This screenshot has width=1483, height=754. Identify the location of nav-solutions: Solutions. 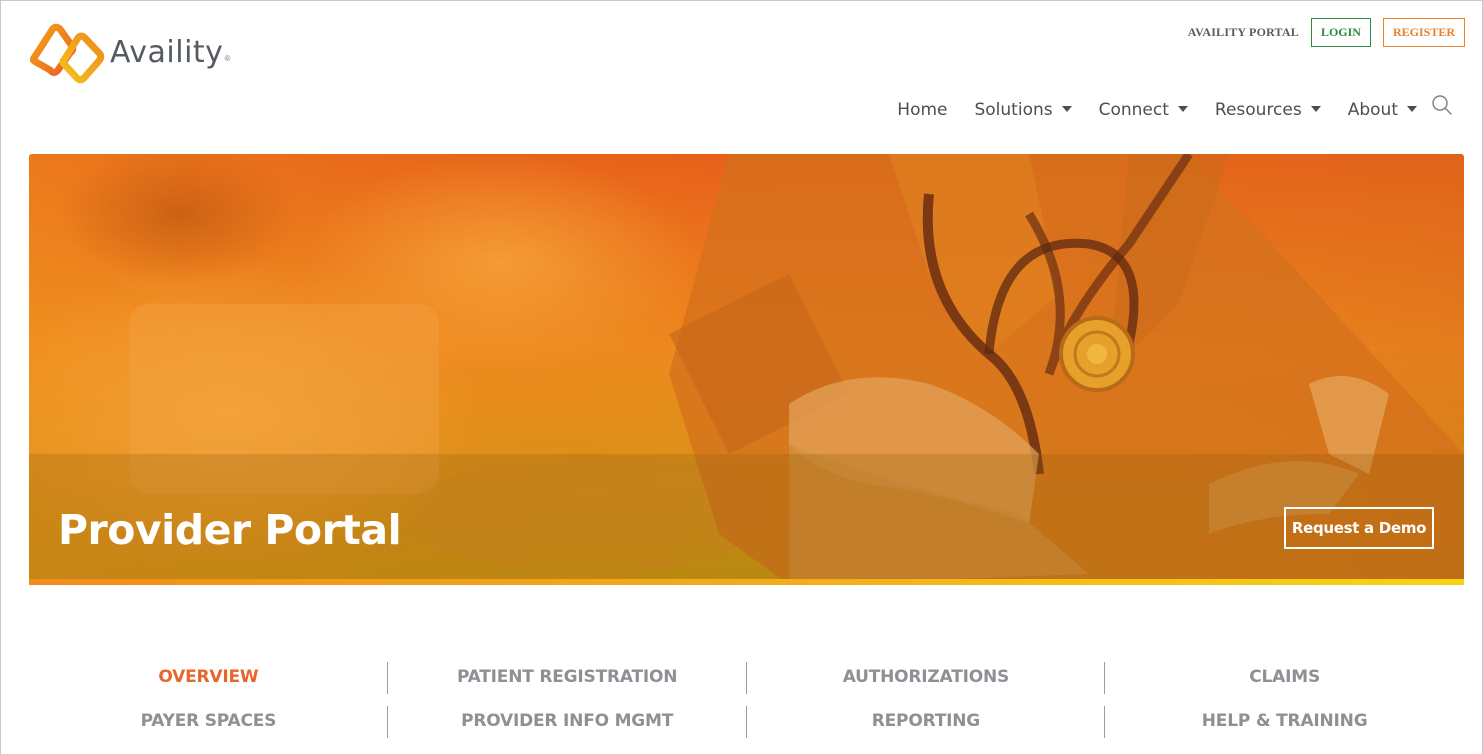
(1023, 110).